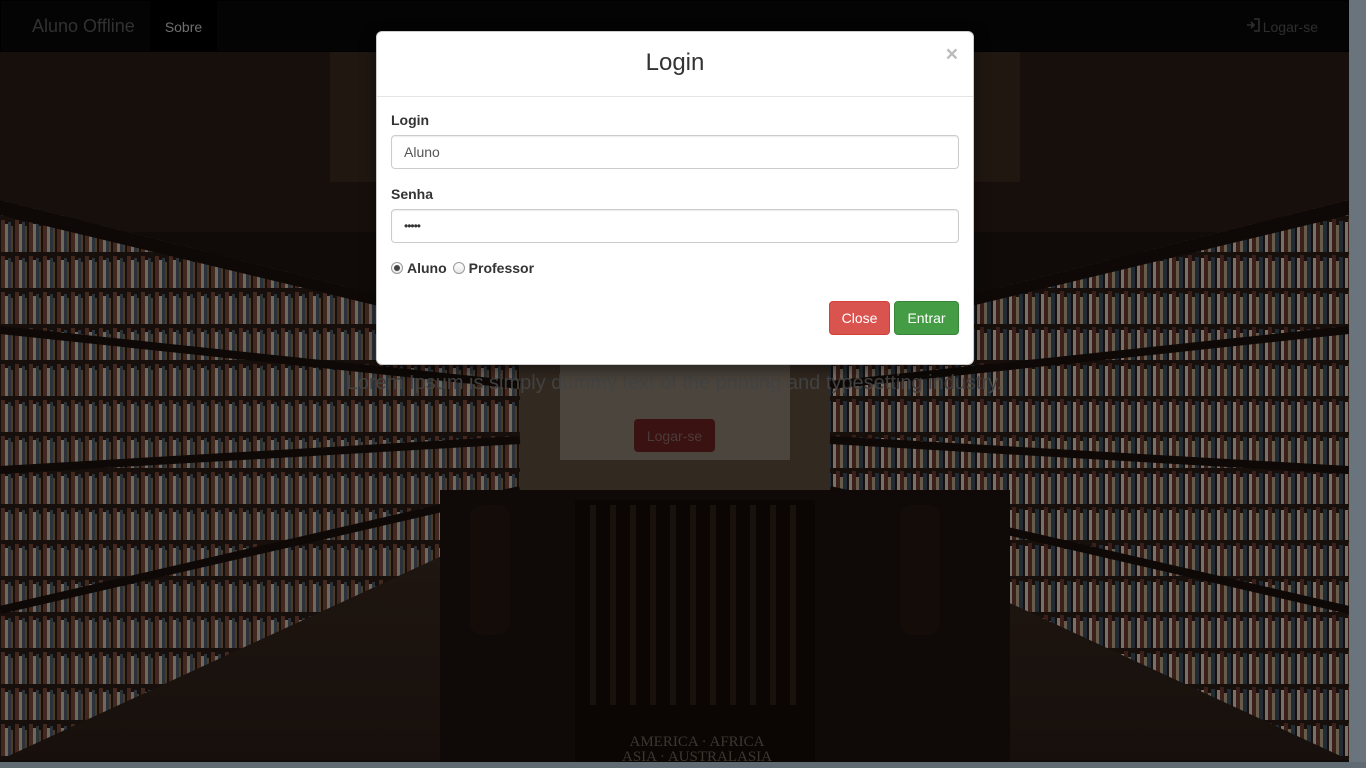 This screenshot has height=768, width=1366. I want to click on password-mask: •••••, so click(412, 226).